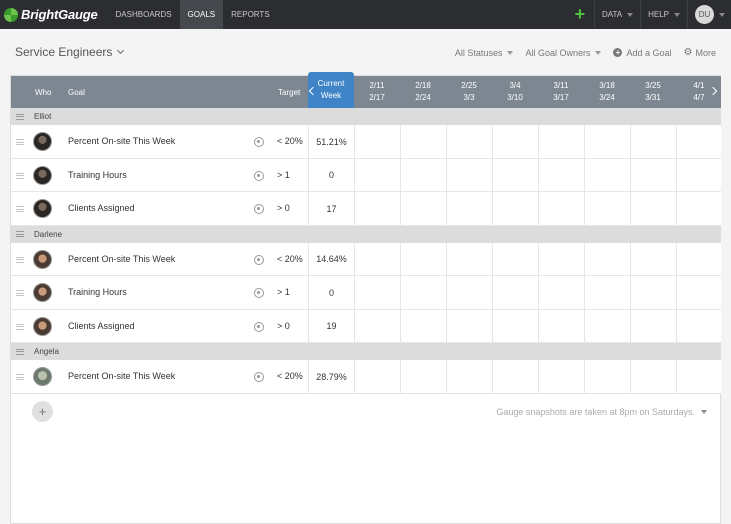 The image size is (731, 524). Describe the element at coordinates (618, 52) in the screenshot. I see `plus-circle-icon: +` at that location.